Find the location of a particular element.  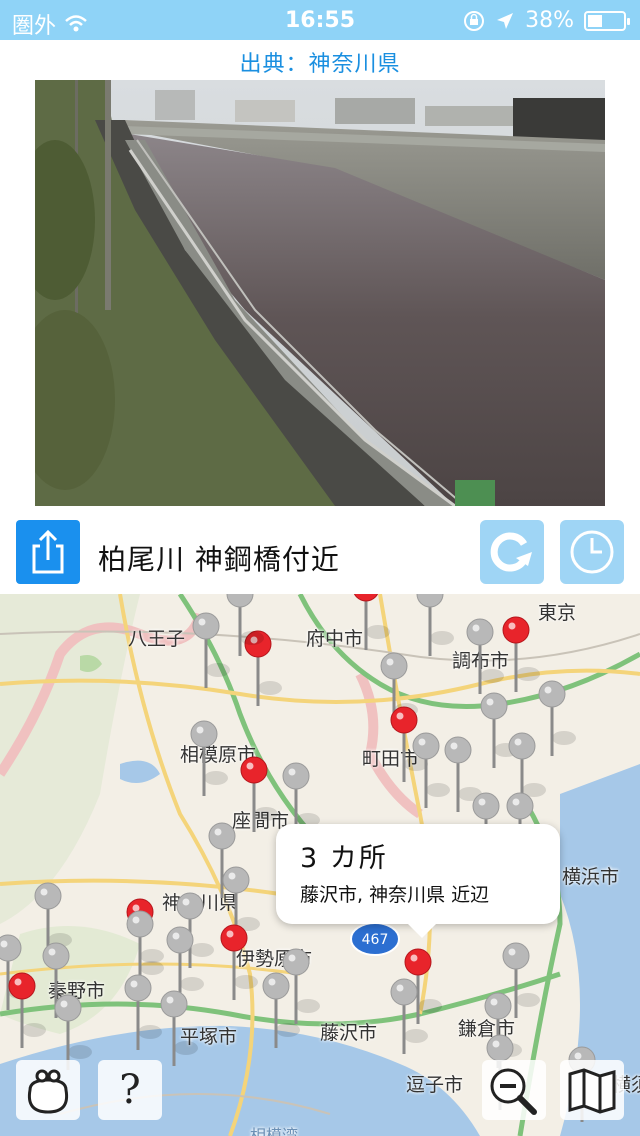

wallet-button is located at coordinates (48, 1090).